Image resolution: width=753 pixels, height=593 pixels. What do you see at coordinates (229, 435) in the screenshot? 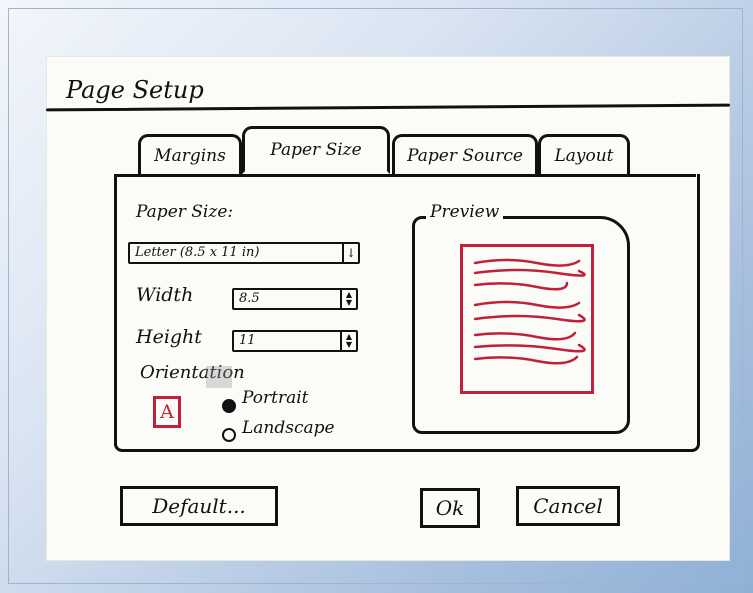
I see `landscape-radio` at bounding box center [229, 435].